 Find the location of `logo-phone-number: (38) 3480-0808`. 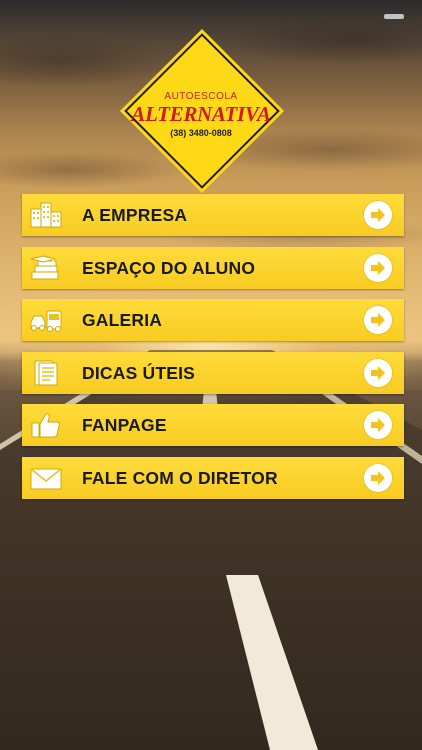

logo-phone-number: (38) 3480-0808 is located at coordinates (201, 133).